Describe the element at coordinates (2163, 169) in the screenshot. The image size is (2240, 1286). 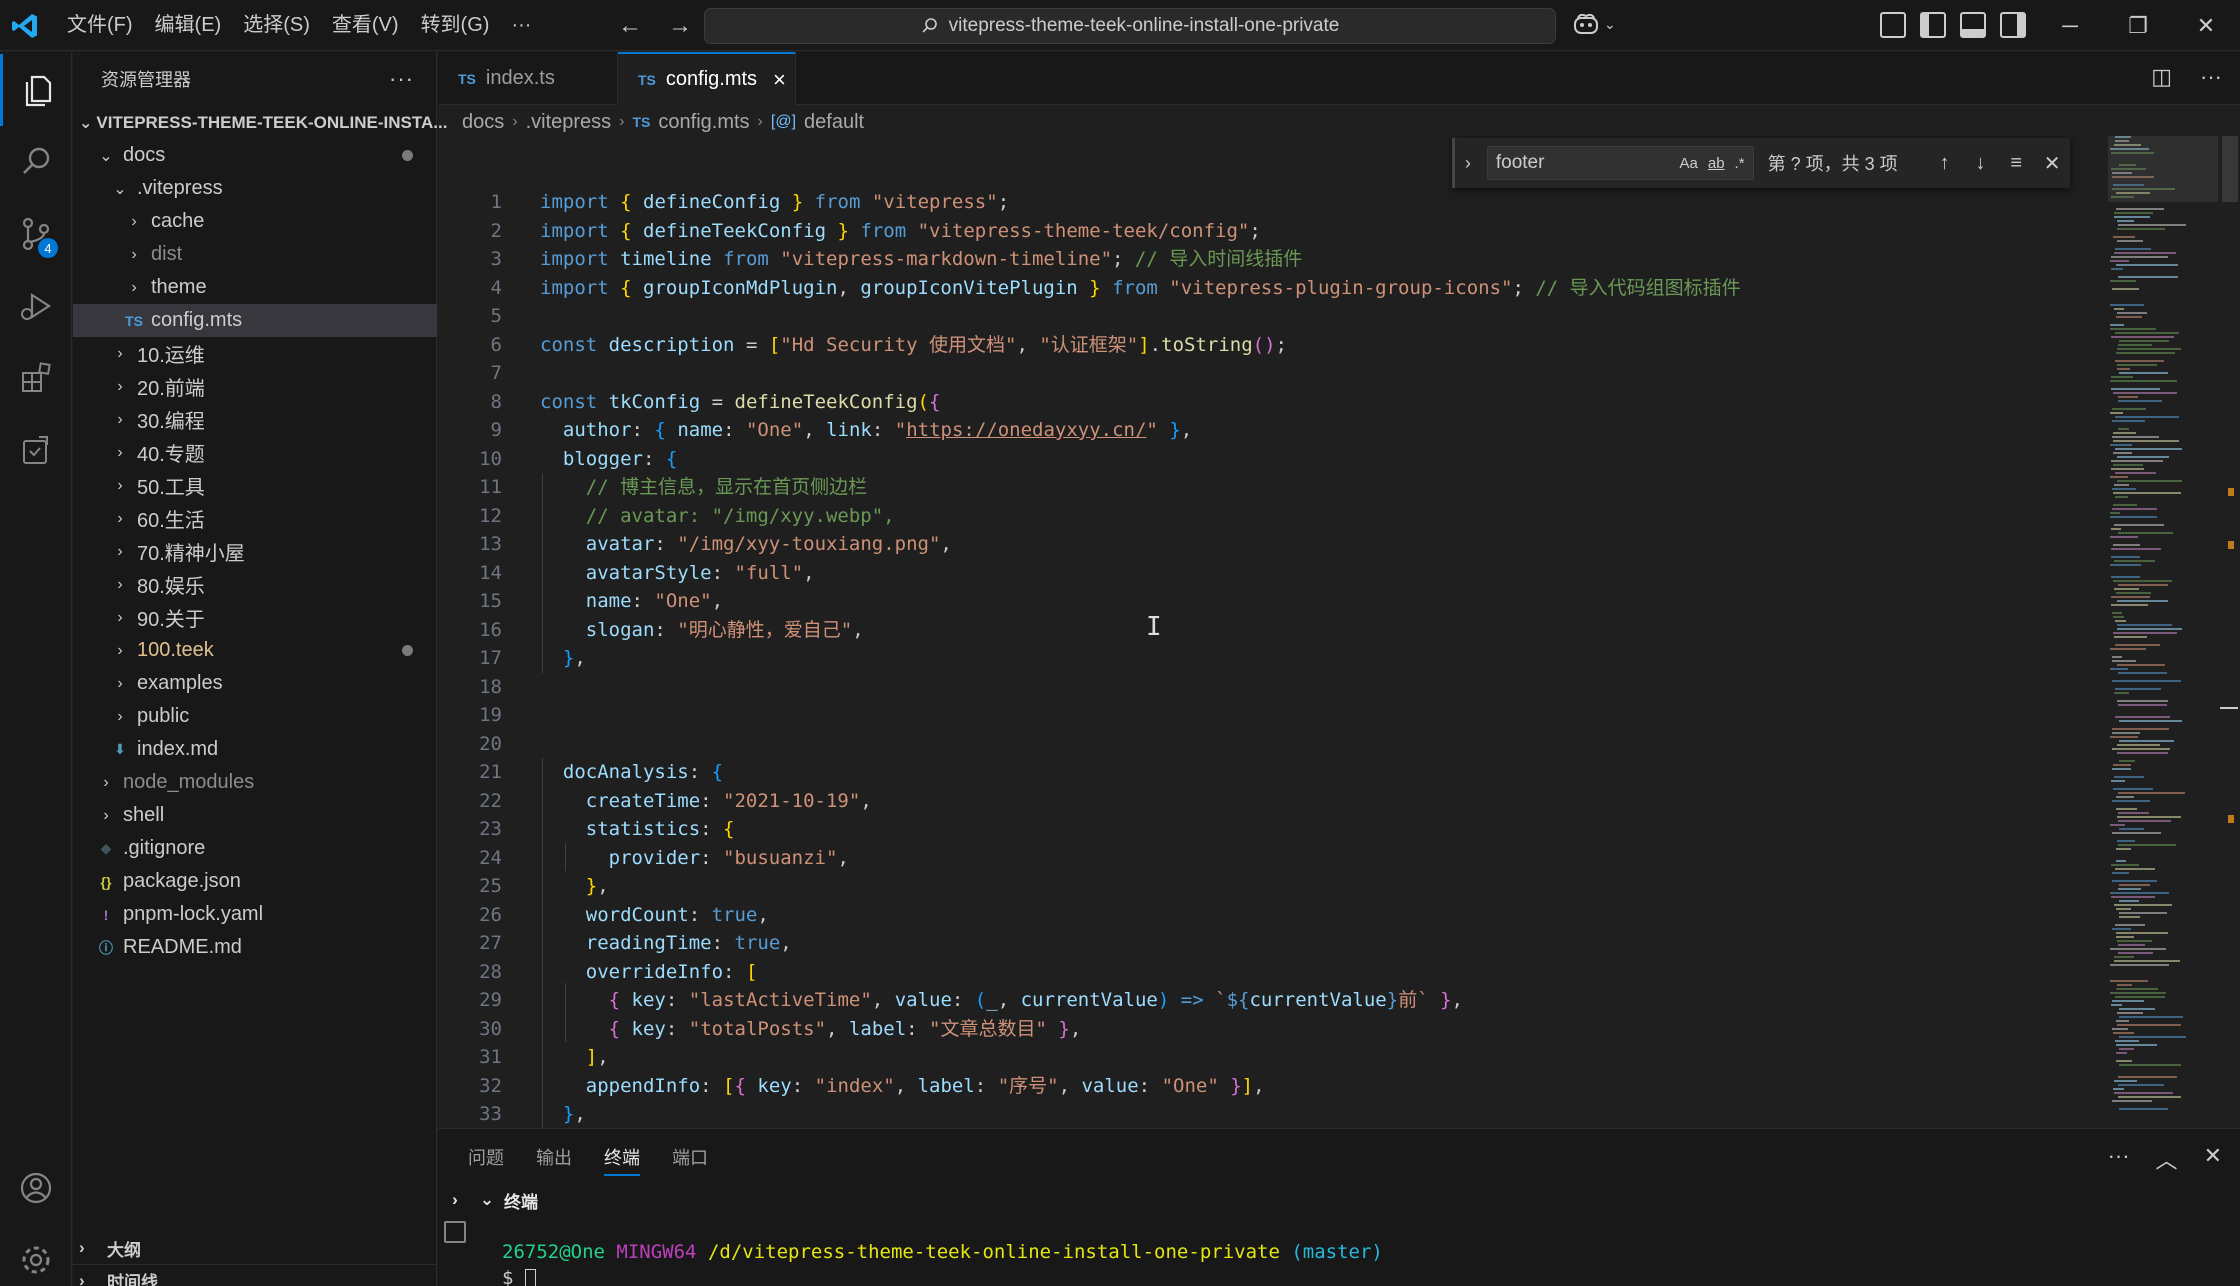
I see `minimap-viewport` at that location.